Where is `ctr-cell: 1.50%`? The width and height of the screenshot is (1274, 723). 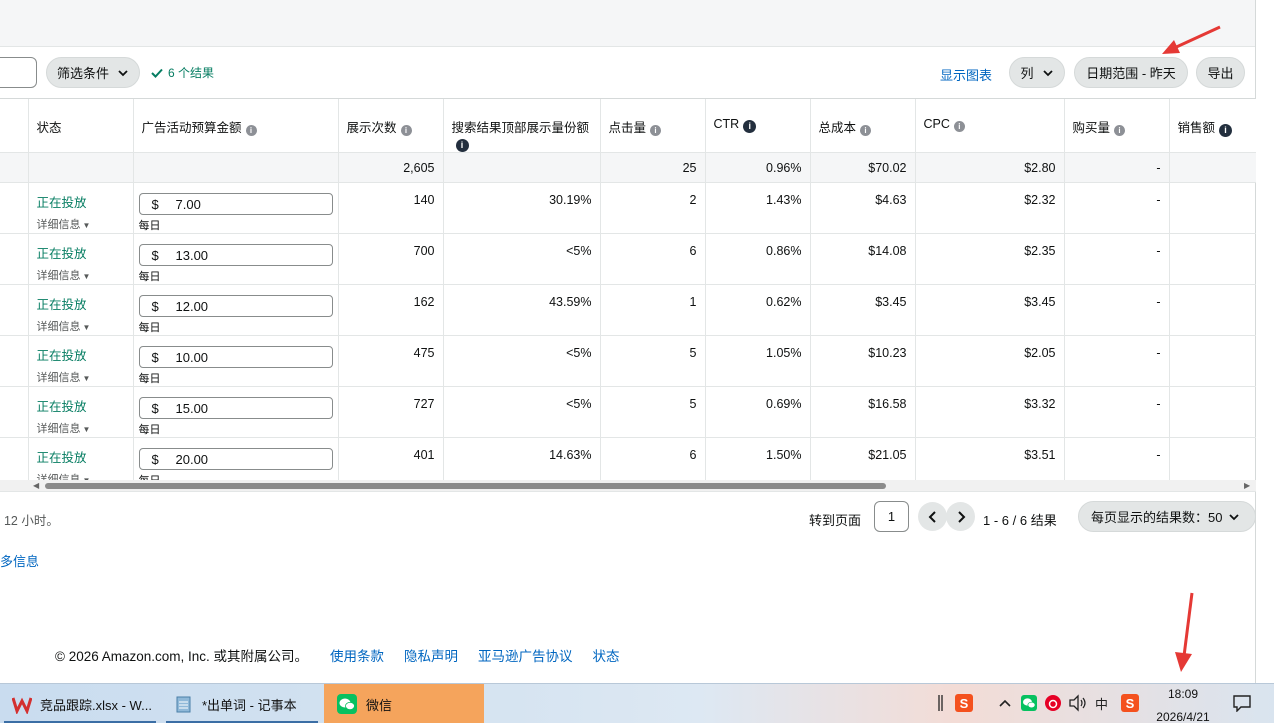 ctr-cell: 1.50% is located at coordinates (758, 458).